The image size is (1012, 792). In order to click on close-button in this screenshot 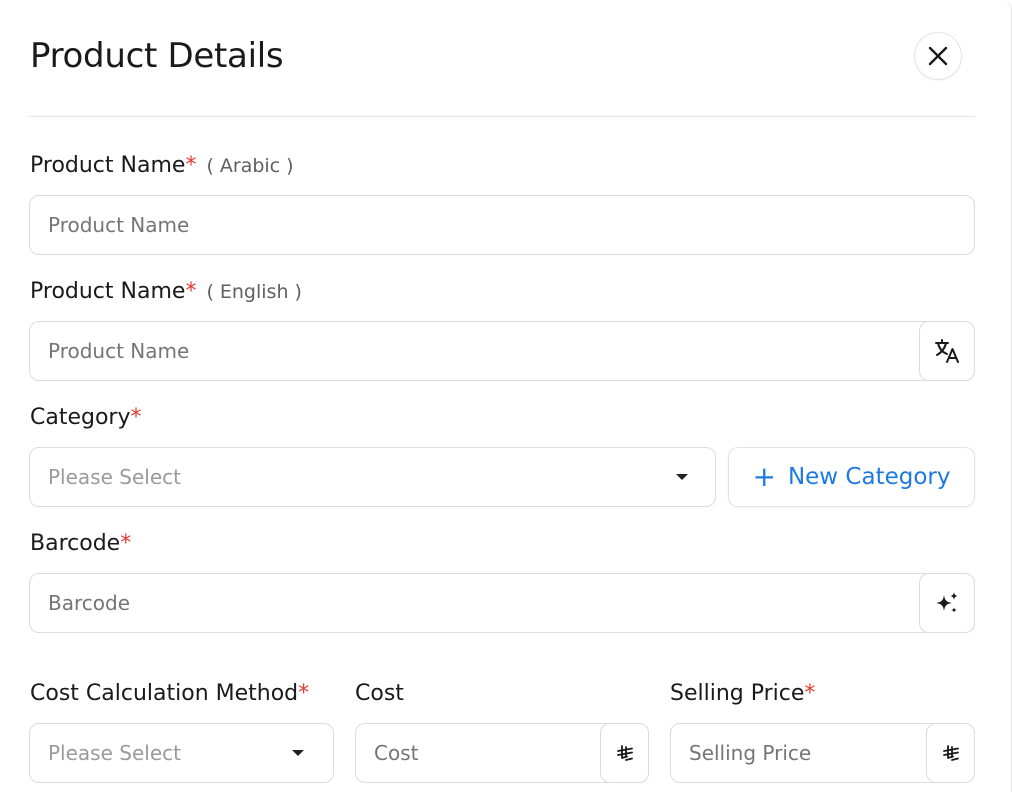, I will do `click(938, 56)`.